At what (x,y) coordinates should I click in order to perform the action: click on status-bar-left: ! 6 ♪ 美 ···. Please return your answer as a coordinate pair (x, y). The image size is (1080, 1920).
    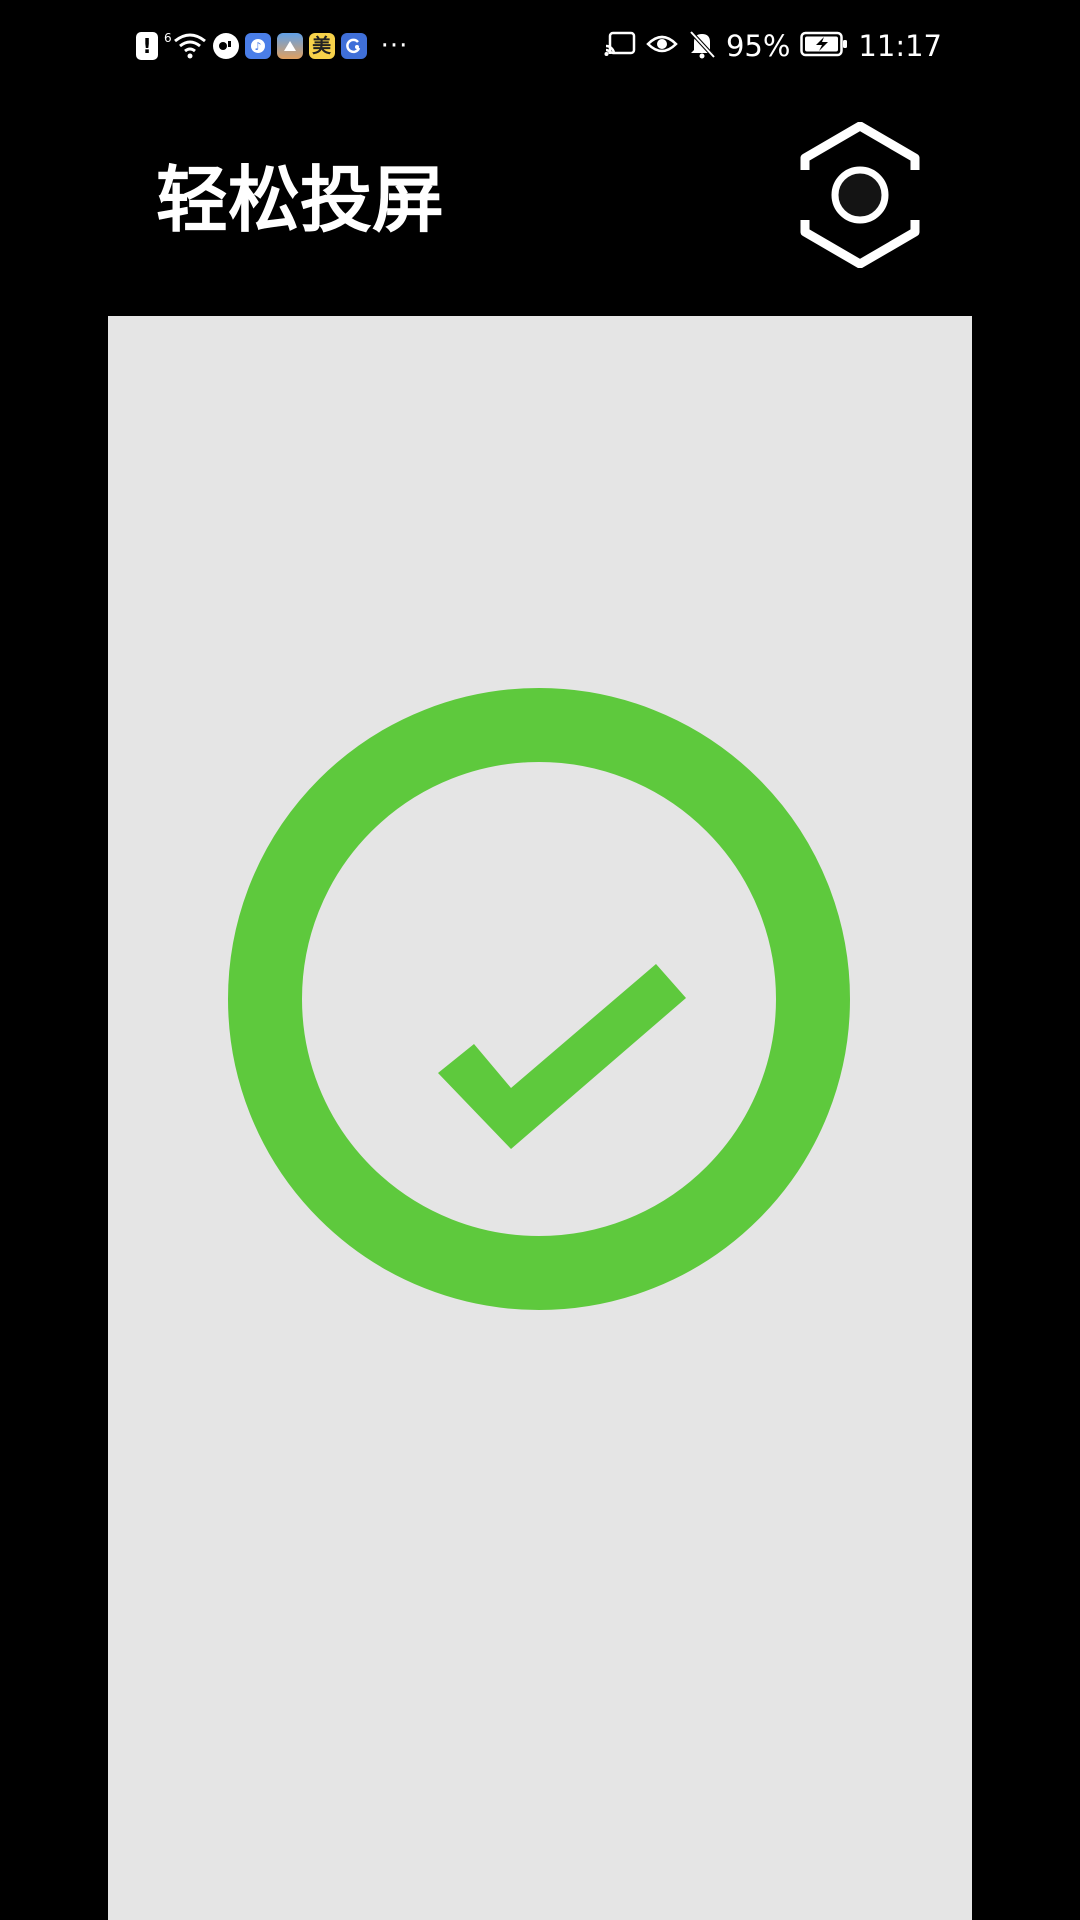
    Looking at the image, I should click on (272, 46).